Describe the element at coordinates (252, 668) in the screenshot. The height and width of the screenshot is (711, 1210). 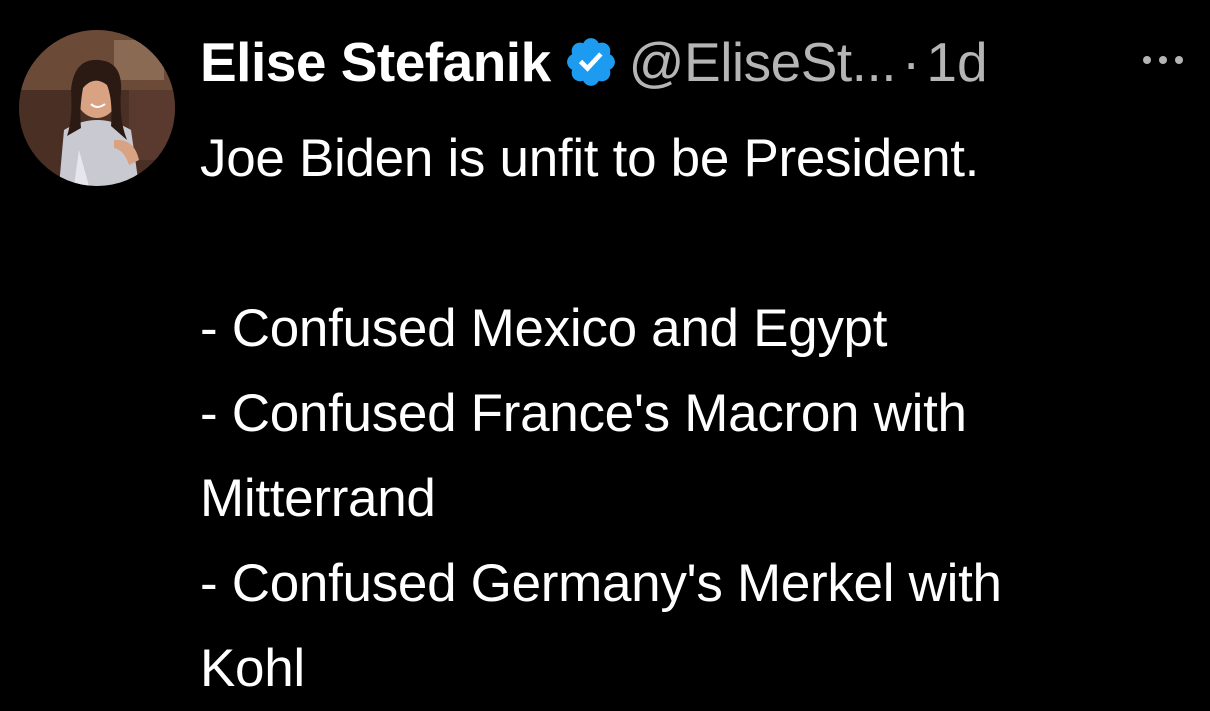
I see `tweet-text-line: Kohl` at that location.